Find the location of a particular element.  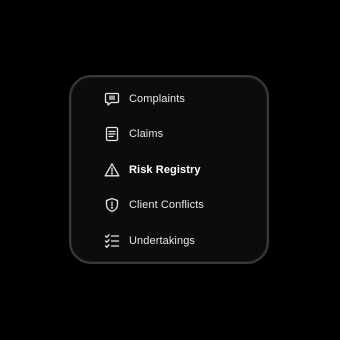

checklist-icon is located at coordinates (112, 241).